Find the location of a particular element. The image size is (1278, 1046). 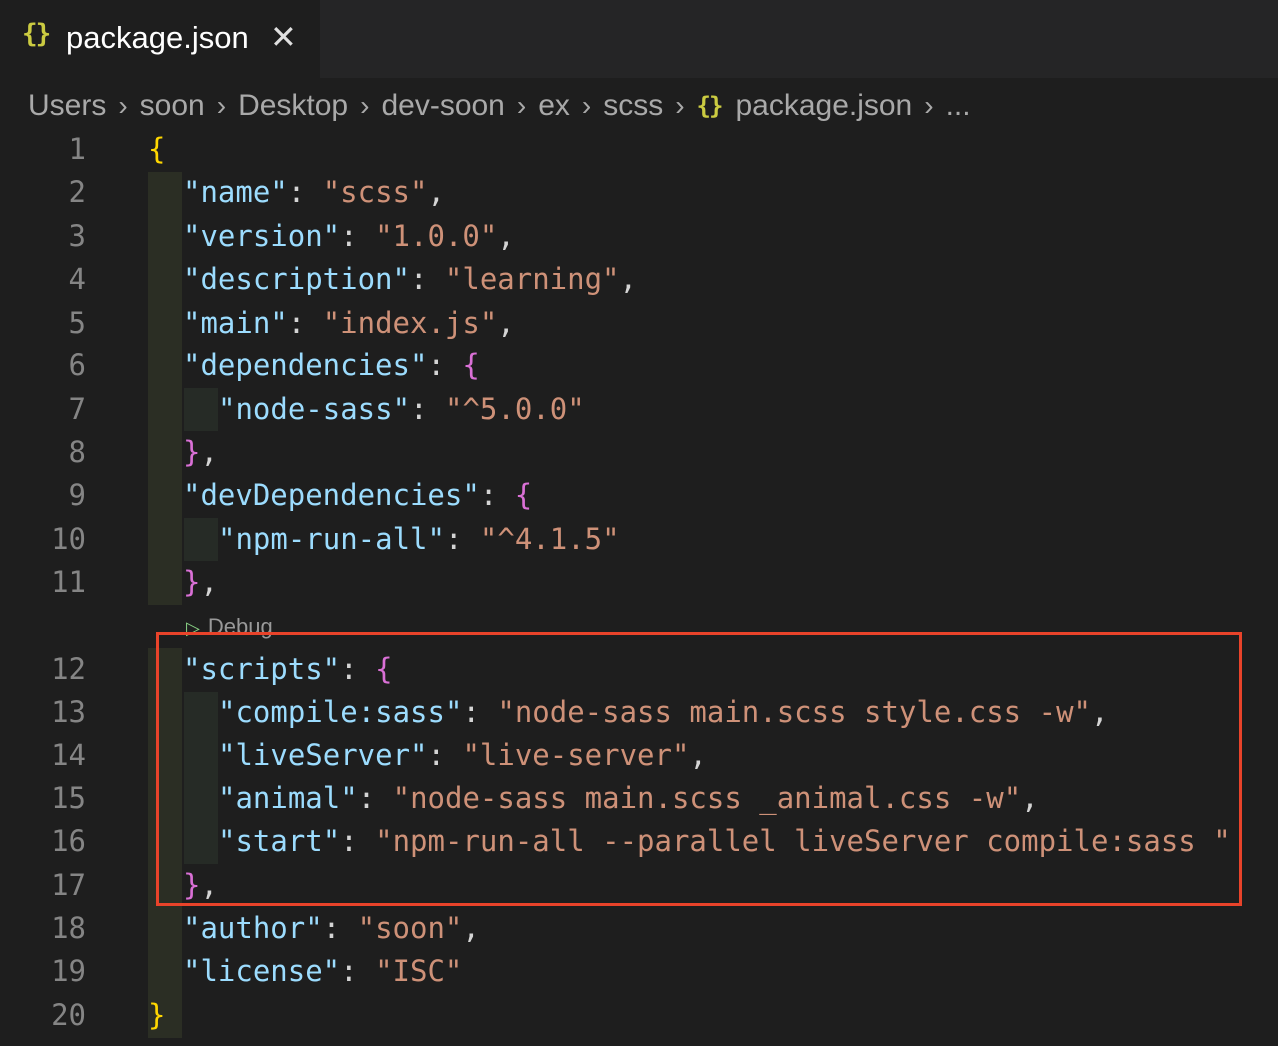

code-line: 8}, is located at coordinates (639, 452).